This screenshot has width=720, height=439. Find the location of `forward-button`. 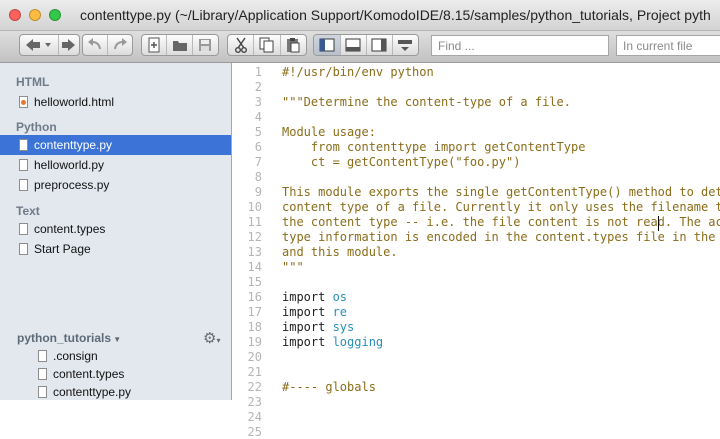

forward-button is located at coordinates (69, 45).